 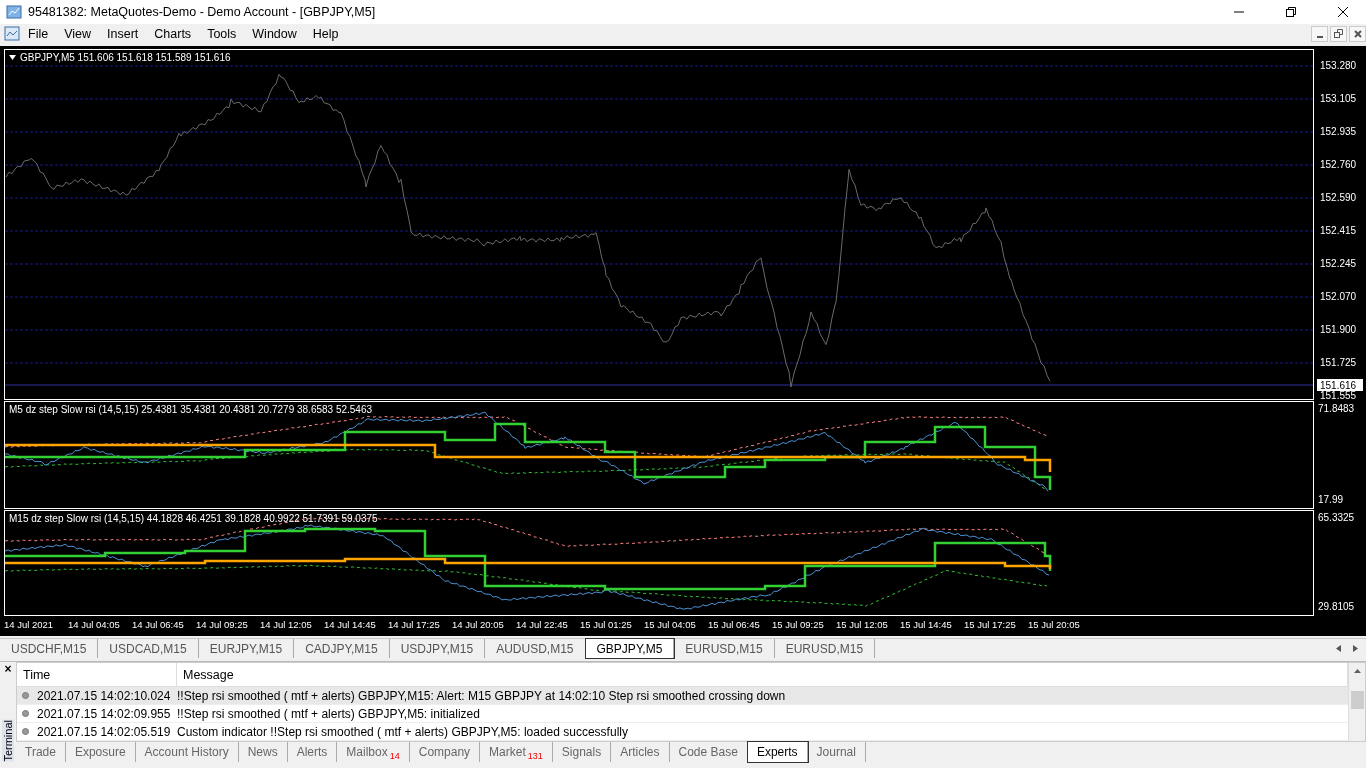 I want to click on chart-tab: GBPJPY,M5, so click(x=630, y=648).